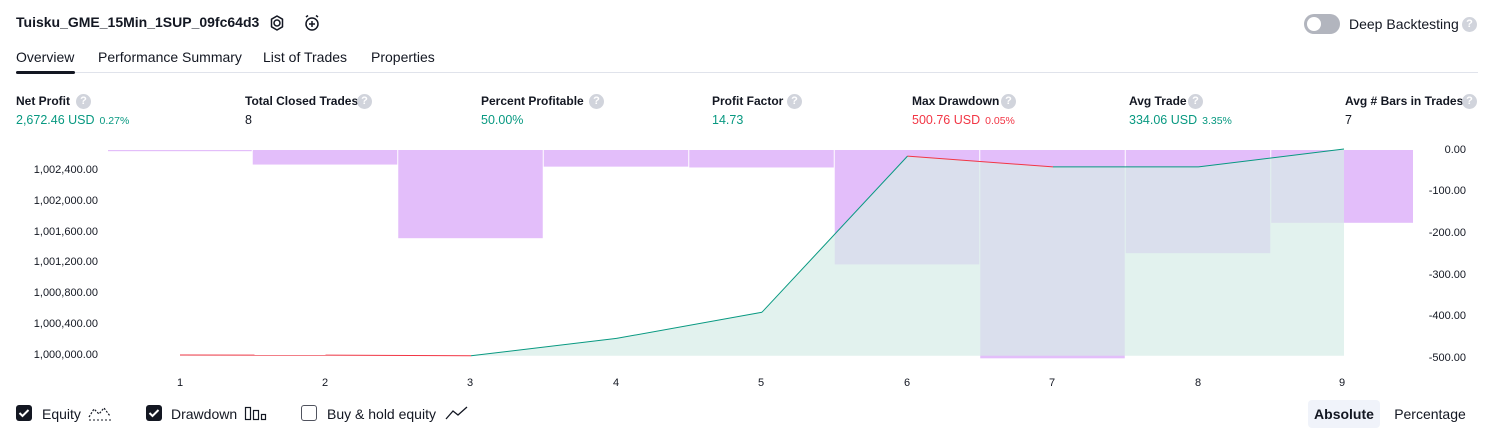 The height and width of the screenshot is (438, 1494). What do you see at coordinates (457, 415) in the screenshot?
I see `buy-hold-line-icon` at bounding box center [457, 415].